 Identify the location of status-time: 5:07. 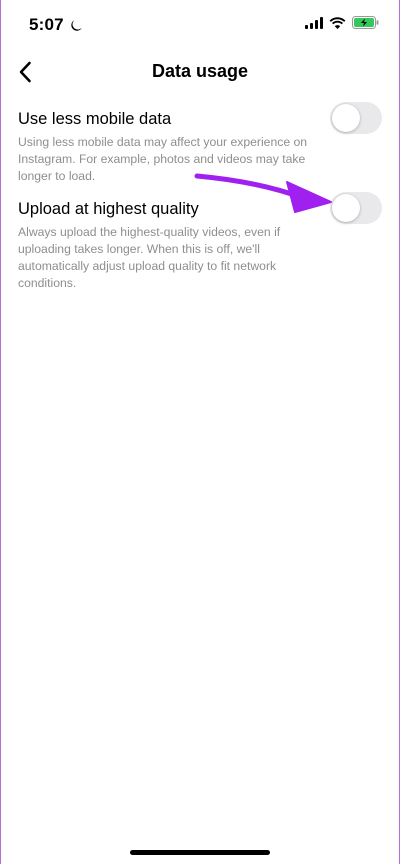
(46, 24).